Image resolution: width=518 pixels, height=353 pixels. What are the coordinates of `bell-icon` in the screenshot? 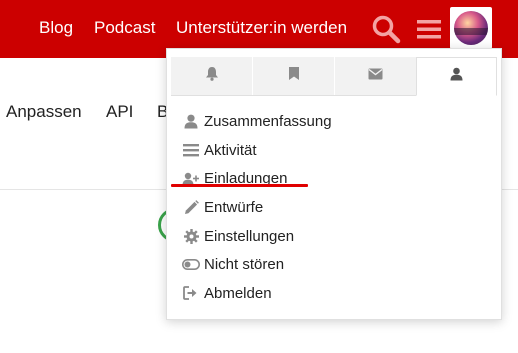 It's located at (212, 76).